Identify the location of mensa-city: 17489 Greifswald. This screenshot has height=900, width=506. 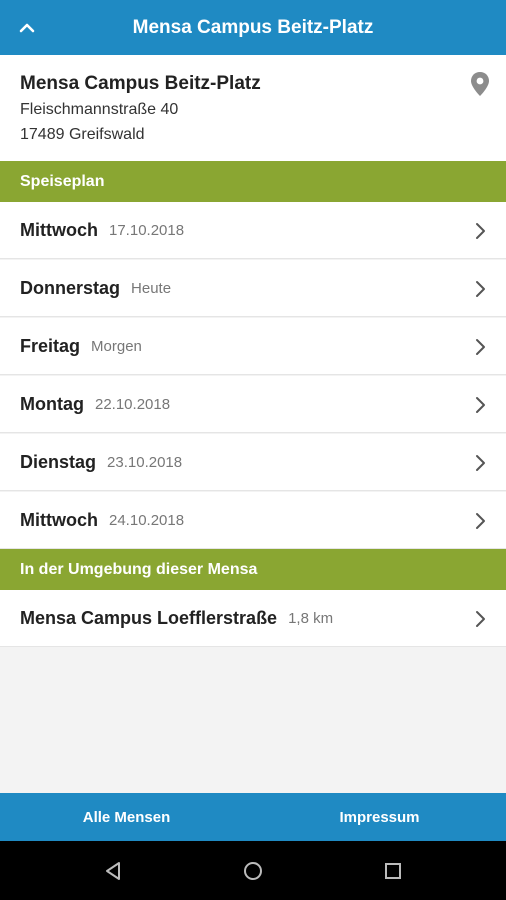
(82, 134).